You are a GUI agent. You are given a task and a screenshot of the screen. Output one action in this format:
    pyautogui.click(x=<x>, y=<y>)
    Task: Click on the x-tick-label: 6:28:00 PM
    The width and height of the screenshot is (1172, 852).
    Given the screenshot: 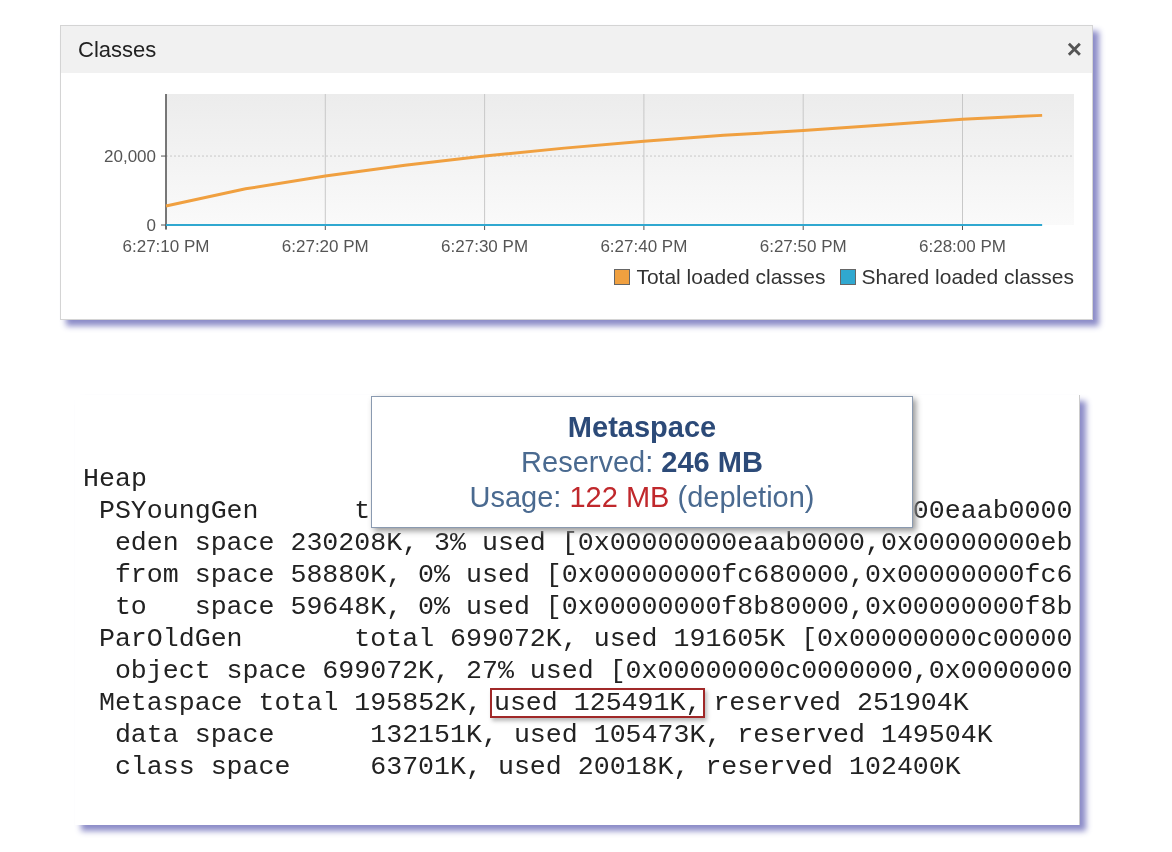 What is the action you would take?
    pyautogui.click(x=962, y=246)
    